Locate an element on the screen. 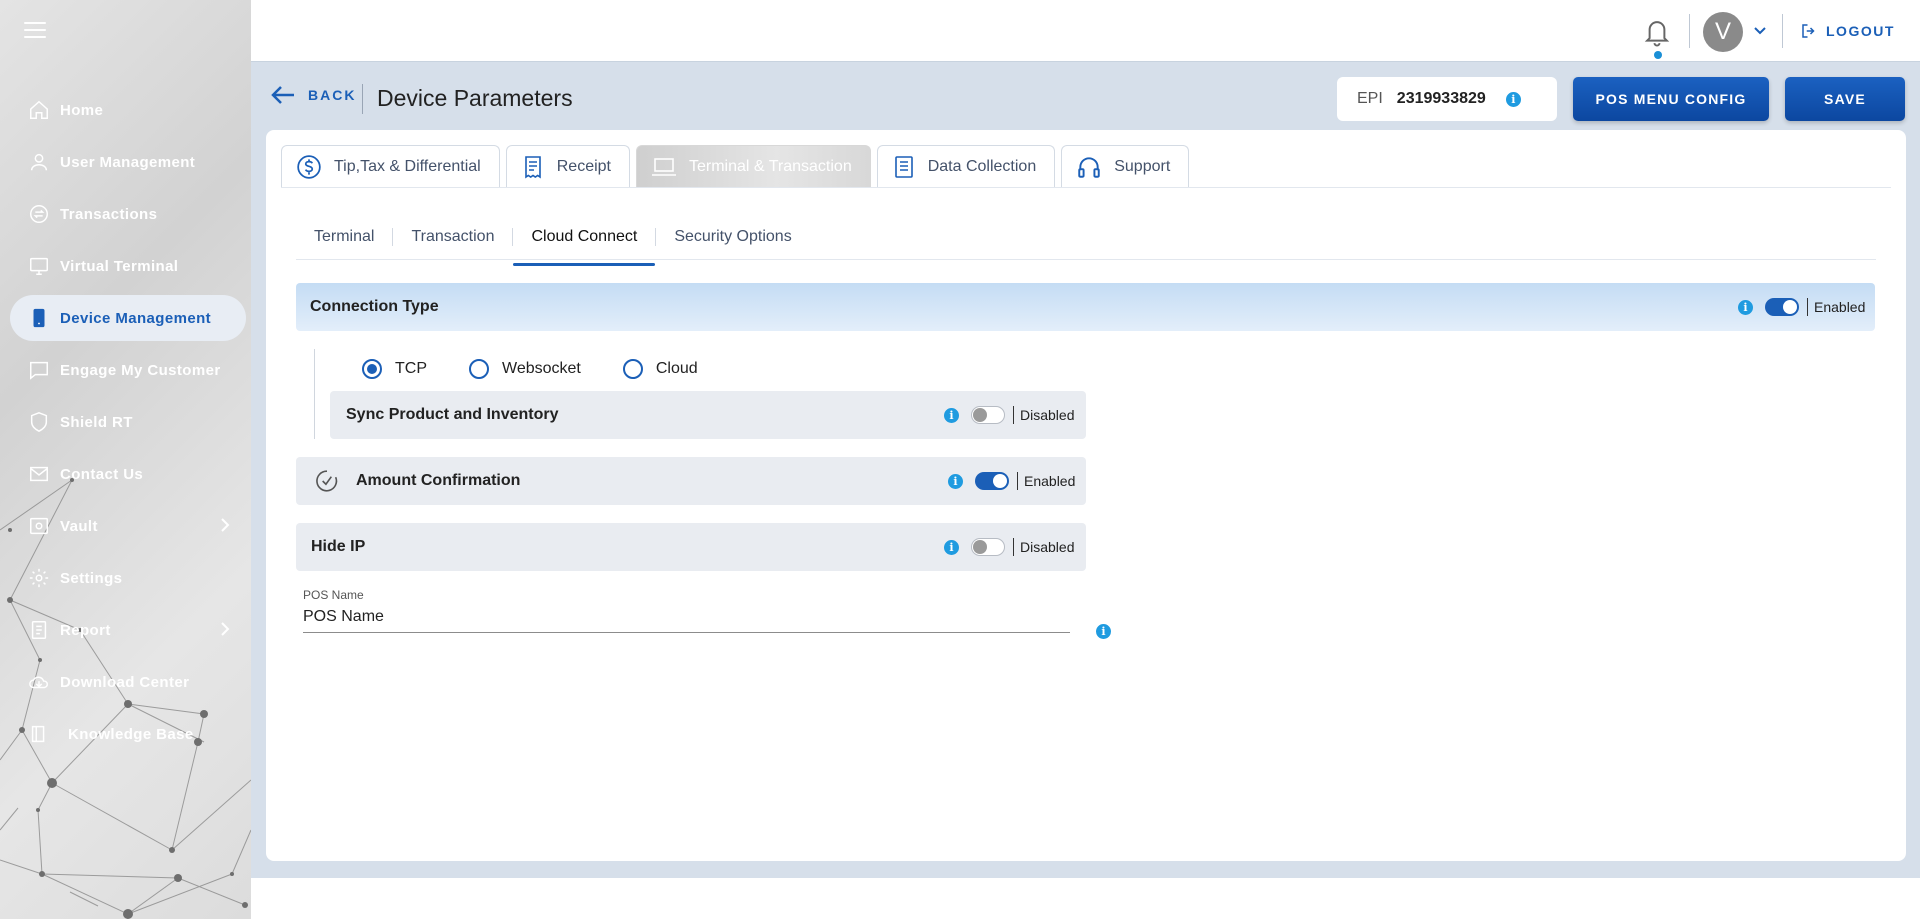 This screenshot has height=919, width=1920. sidebar-item-label: Vault is located at coordinates (79, 526).